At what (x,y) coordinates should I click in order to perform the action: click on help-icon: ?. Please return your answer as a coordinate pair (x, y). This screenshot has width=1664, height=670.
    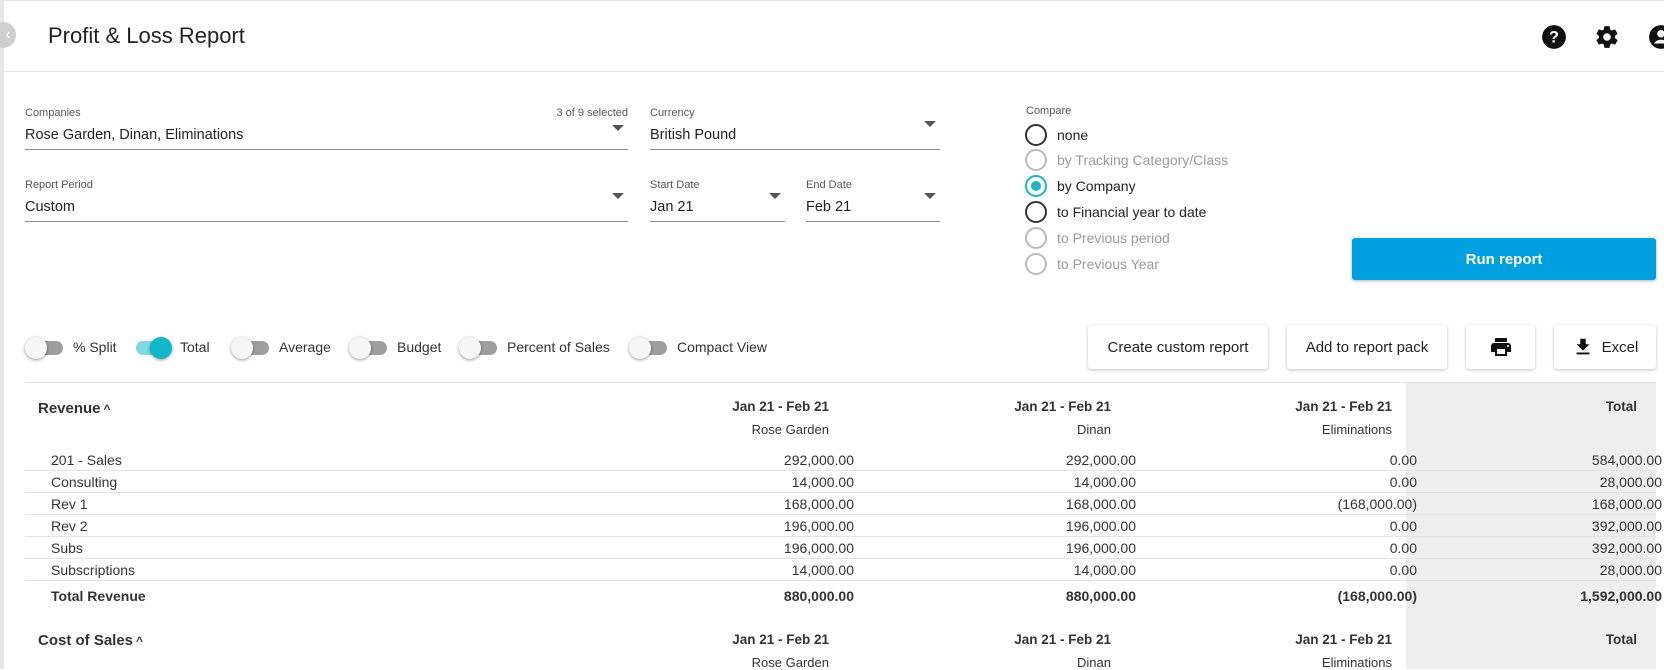
    Looking at the image, I should click on (1554, 37).